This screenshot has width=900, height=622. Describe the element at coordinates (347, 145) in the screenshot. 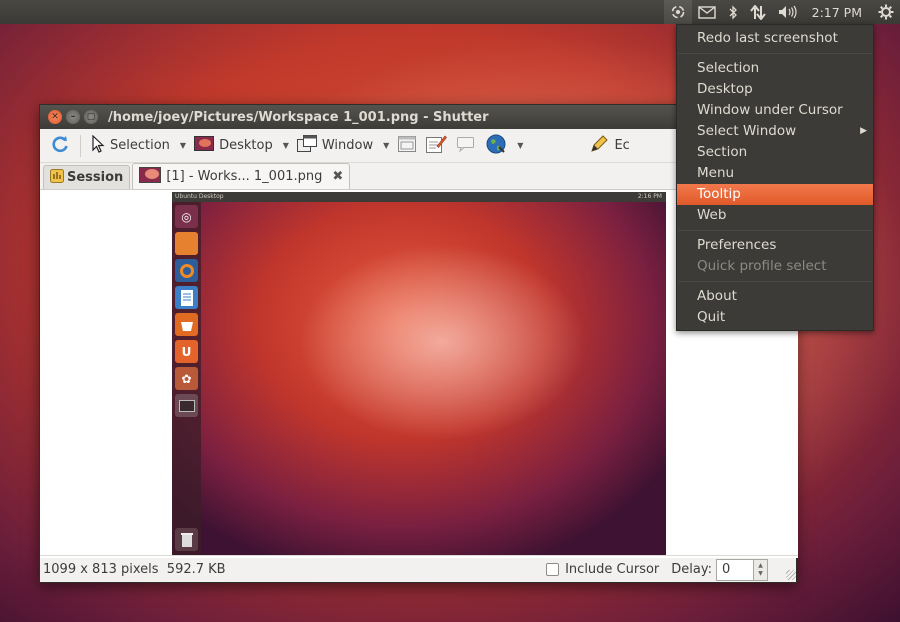

I see `window-label: Window` at that location.